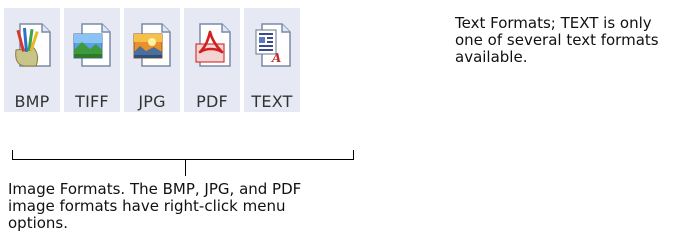 This screenshot has height=250, width=675. I want to click on format-button-bmp: BMP, so click(32, 60).